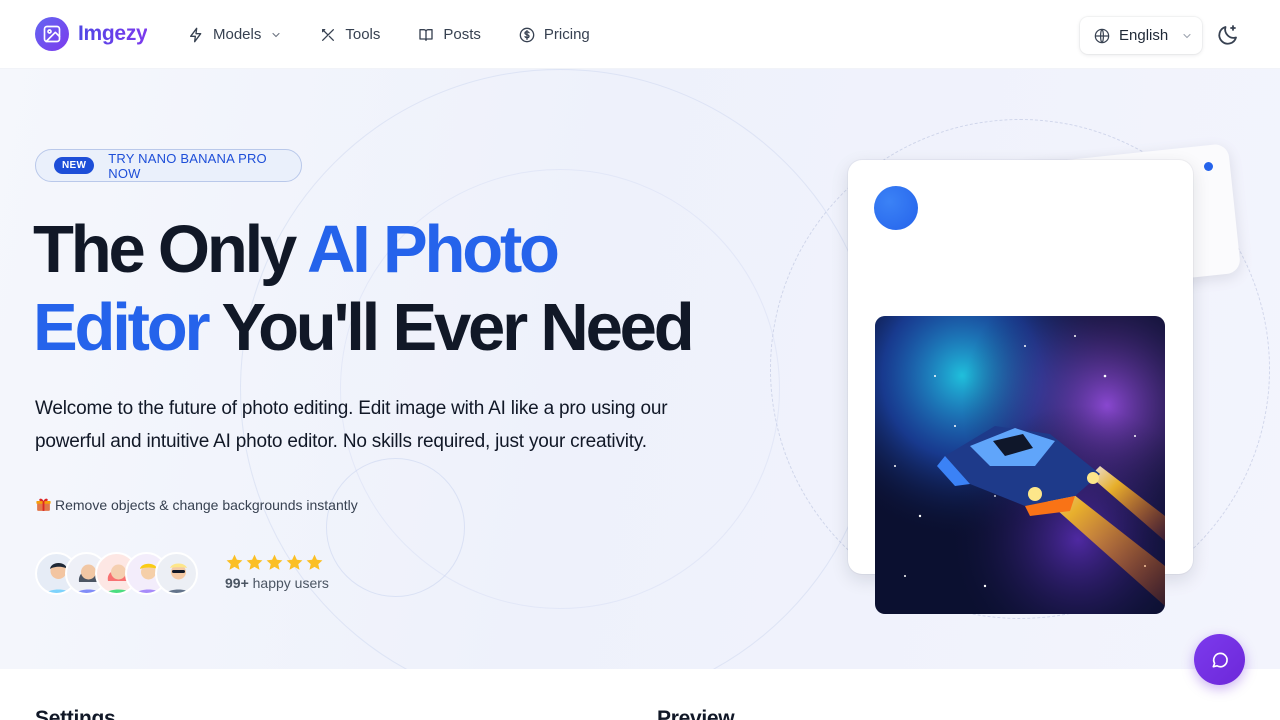  Describe the element at coordinates (237, 583) in the screenshot. I see `user-count: 99+` at that location.